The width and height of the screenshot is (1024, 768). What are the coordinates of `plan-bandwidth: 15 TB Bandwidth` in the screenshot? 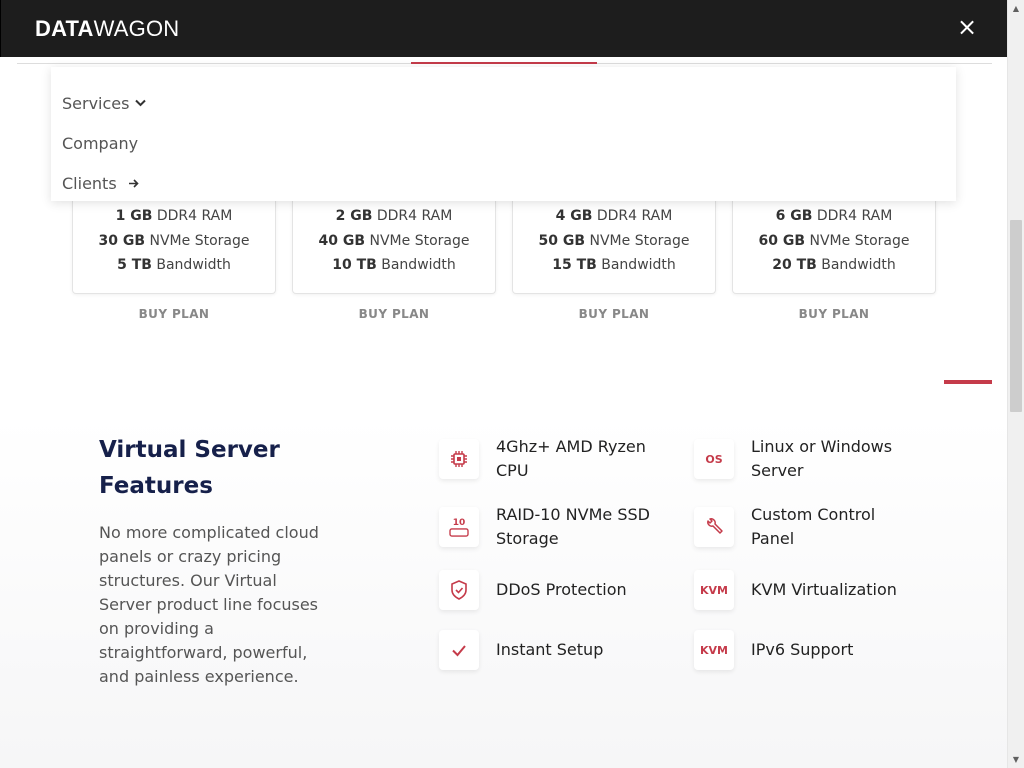 It's located at (614, 265).